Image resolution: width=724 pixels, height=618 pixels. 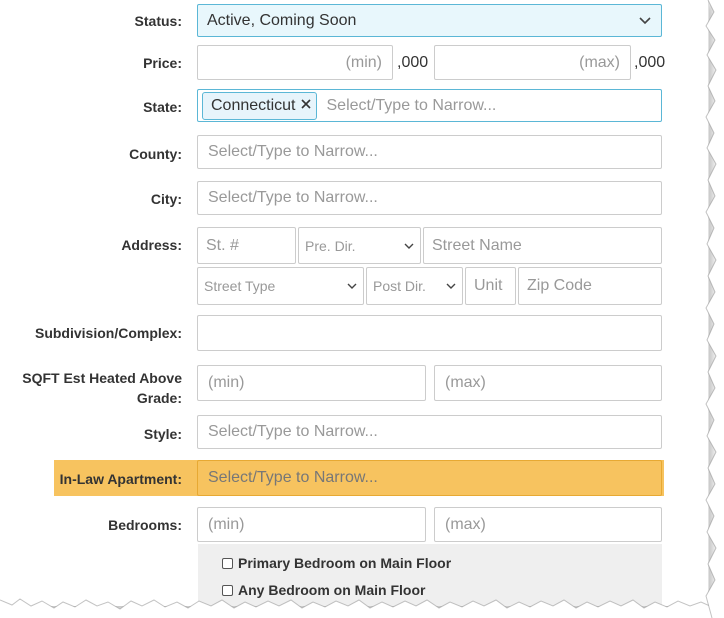 I want to click on county-label: County:, so click(x=155, y=154).